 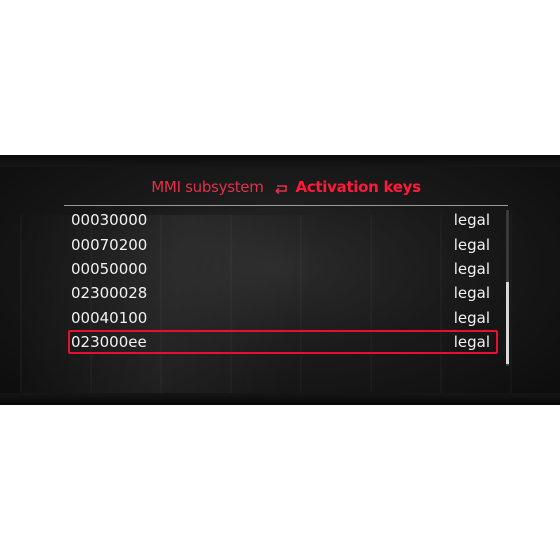 What do you see at coordinates (283, 293) in the screenshot?
I see `list-item: 02300028 legal` at bounding box center [283, 293].